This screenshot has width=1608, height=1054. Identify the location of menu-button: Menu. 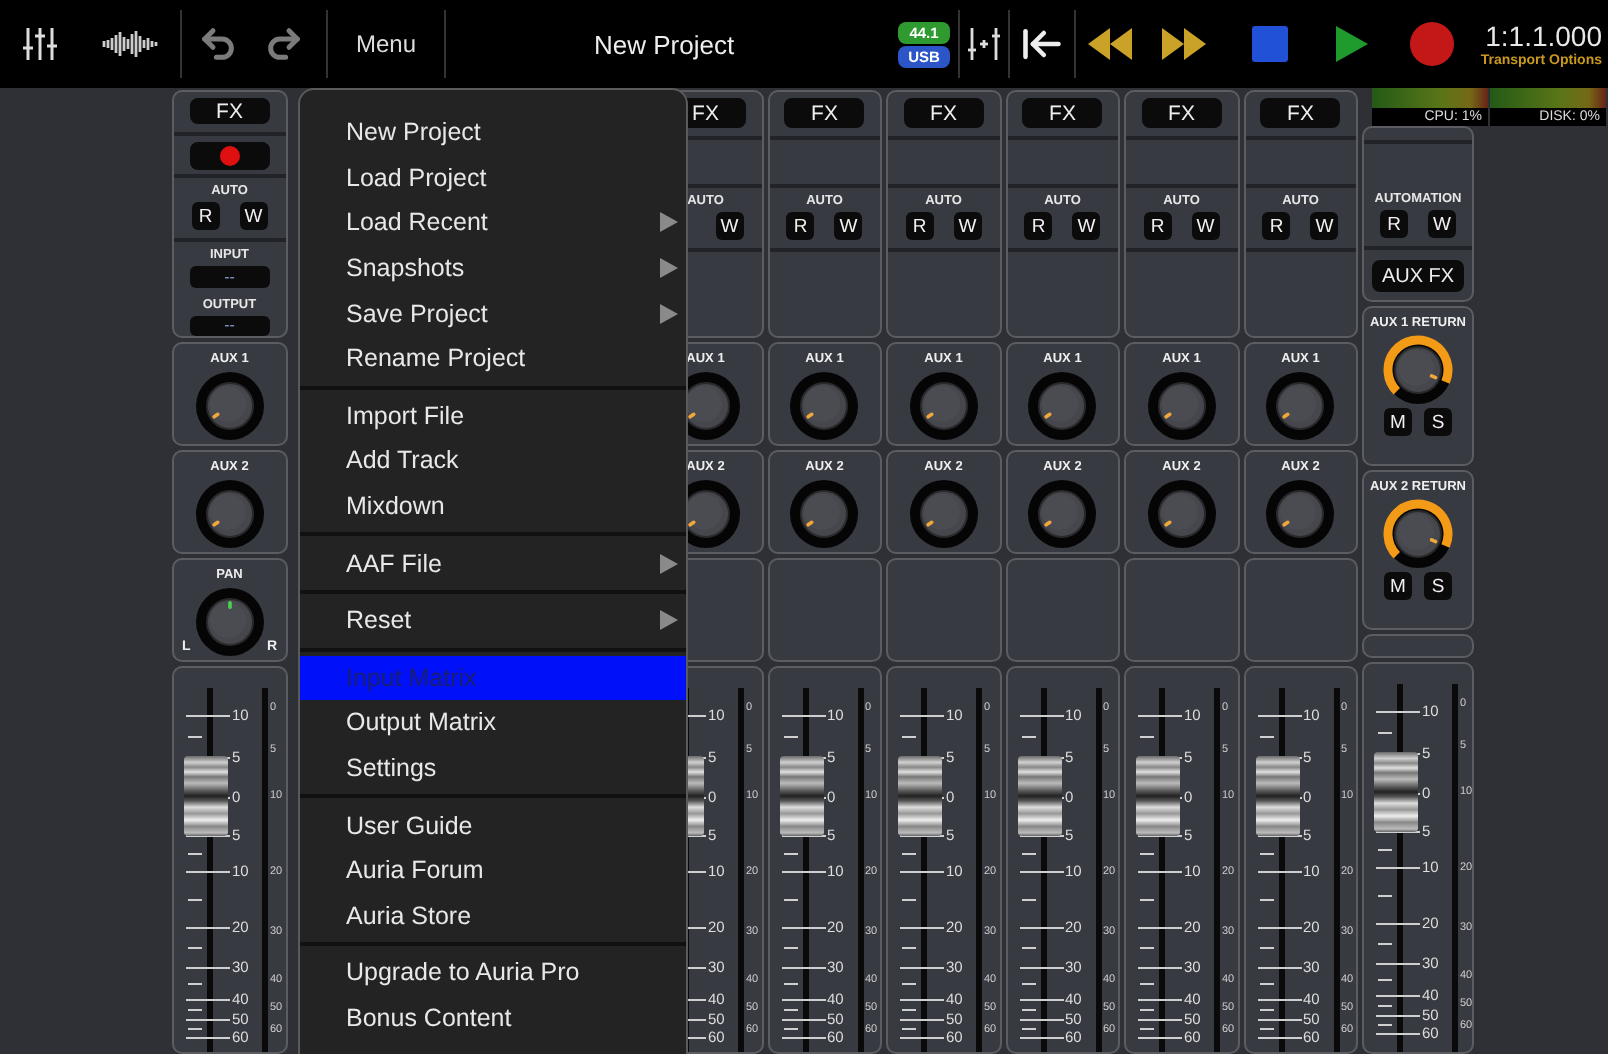
(386, 44).